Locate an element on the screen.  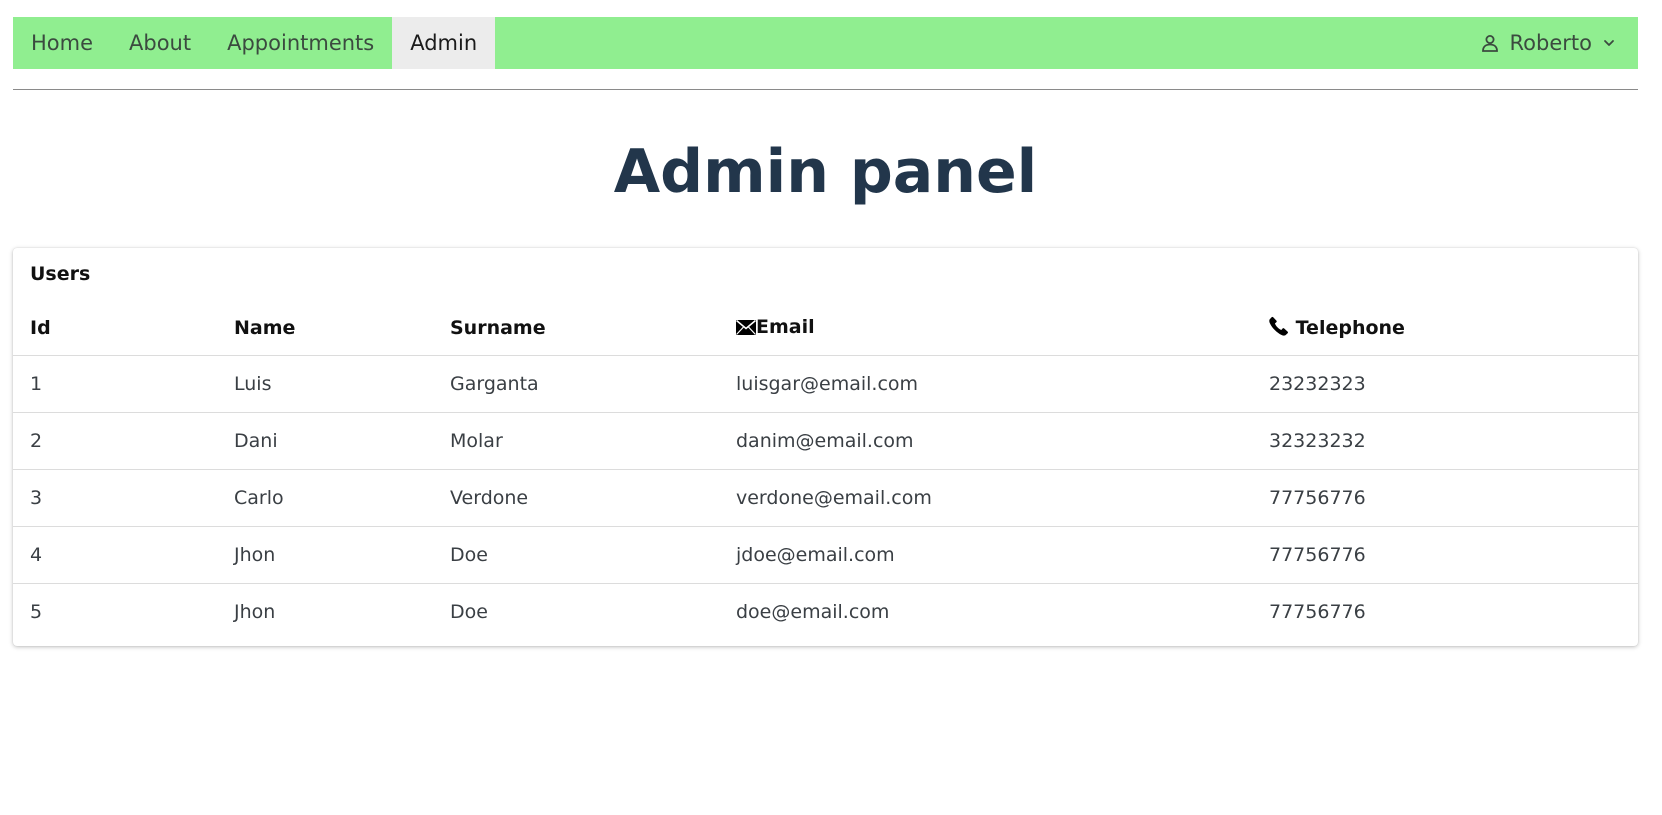
cell-id: 4 is located at coordinates (115, 555).